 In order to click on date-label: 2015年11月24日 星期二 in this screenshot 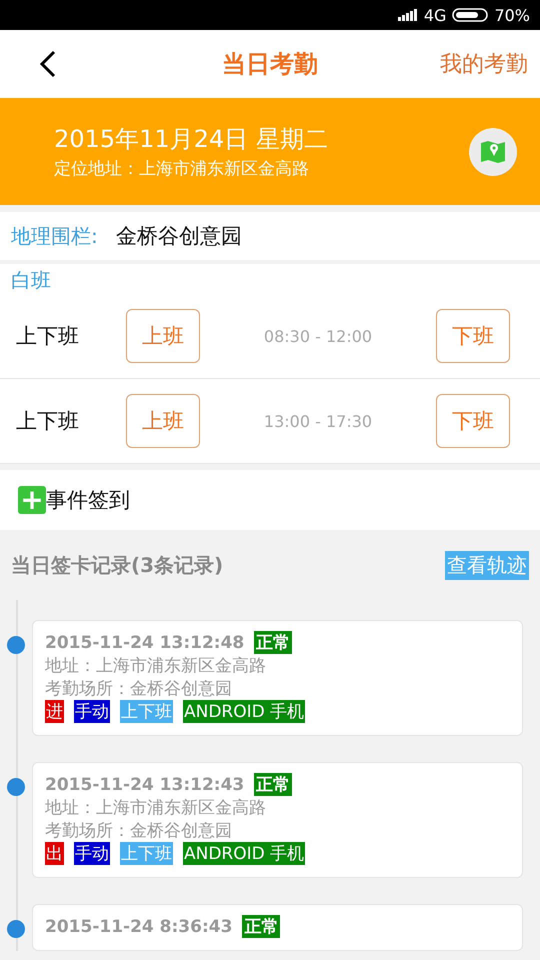, I will do `click(191, 139)`.